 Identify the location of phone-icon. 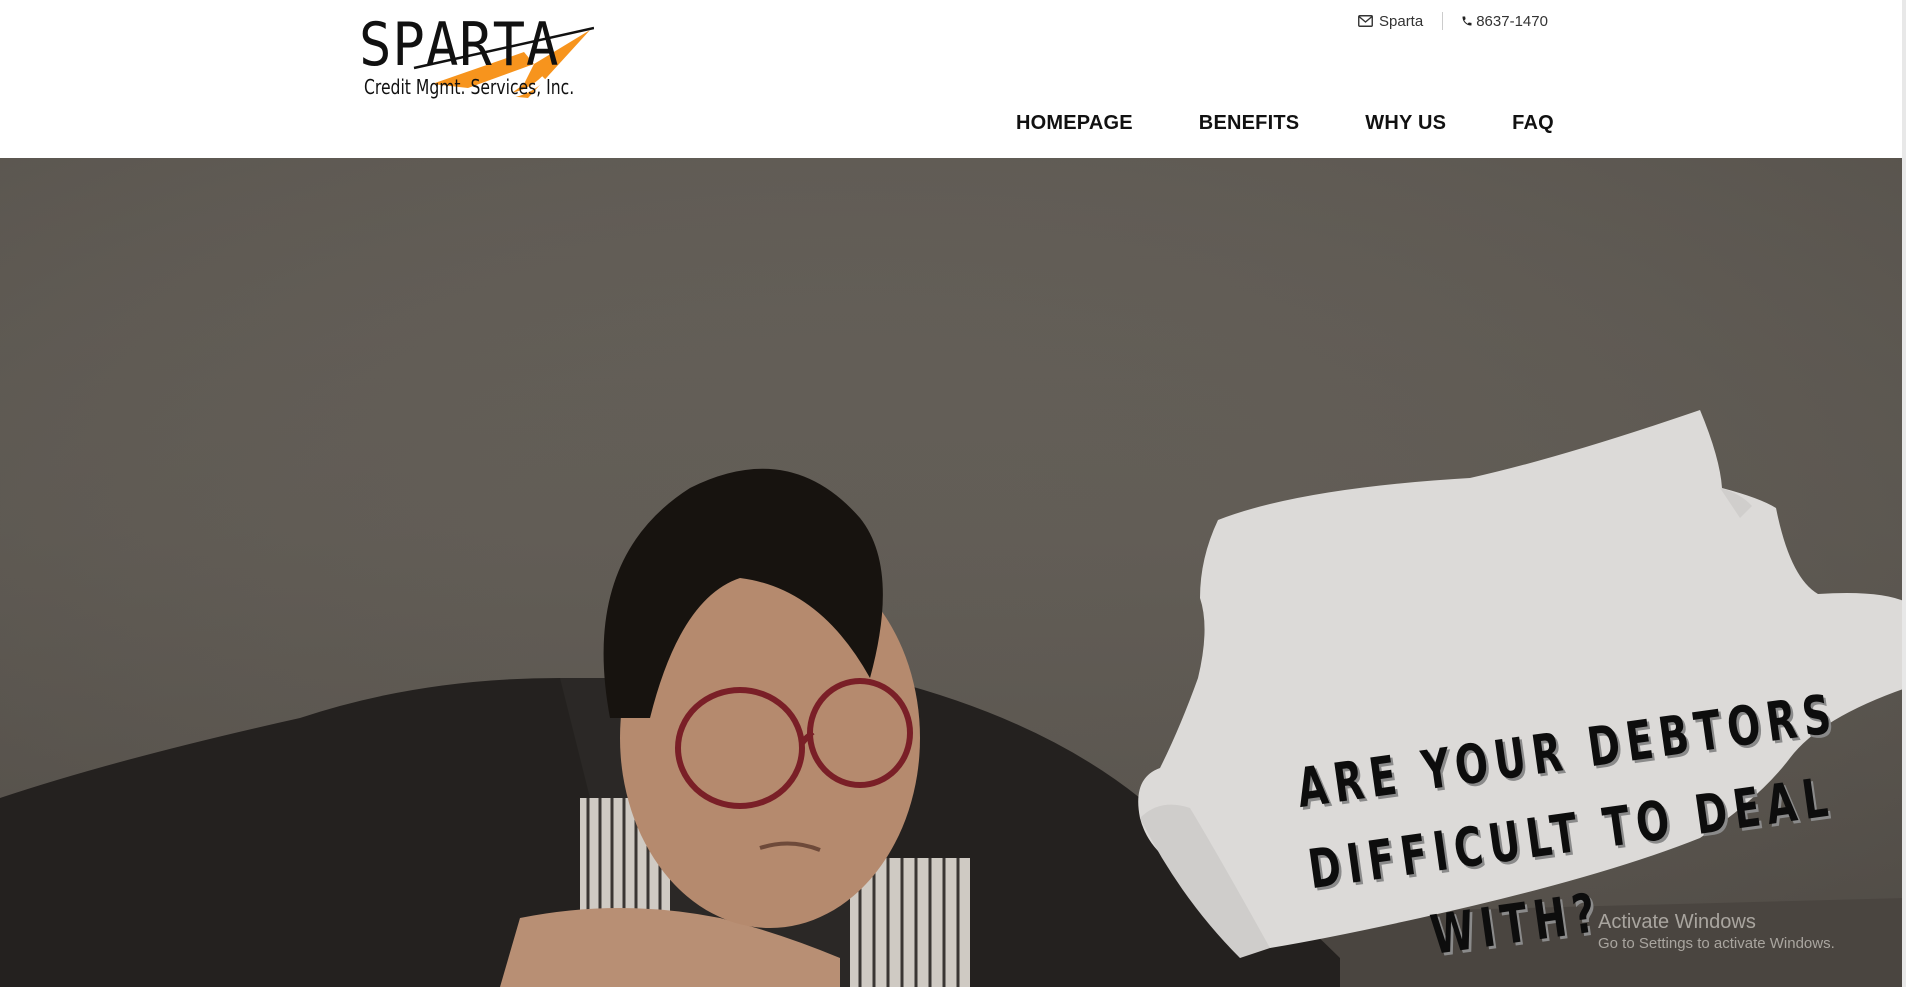
(1467, 21).